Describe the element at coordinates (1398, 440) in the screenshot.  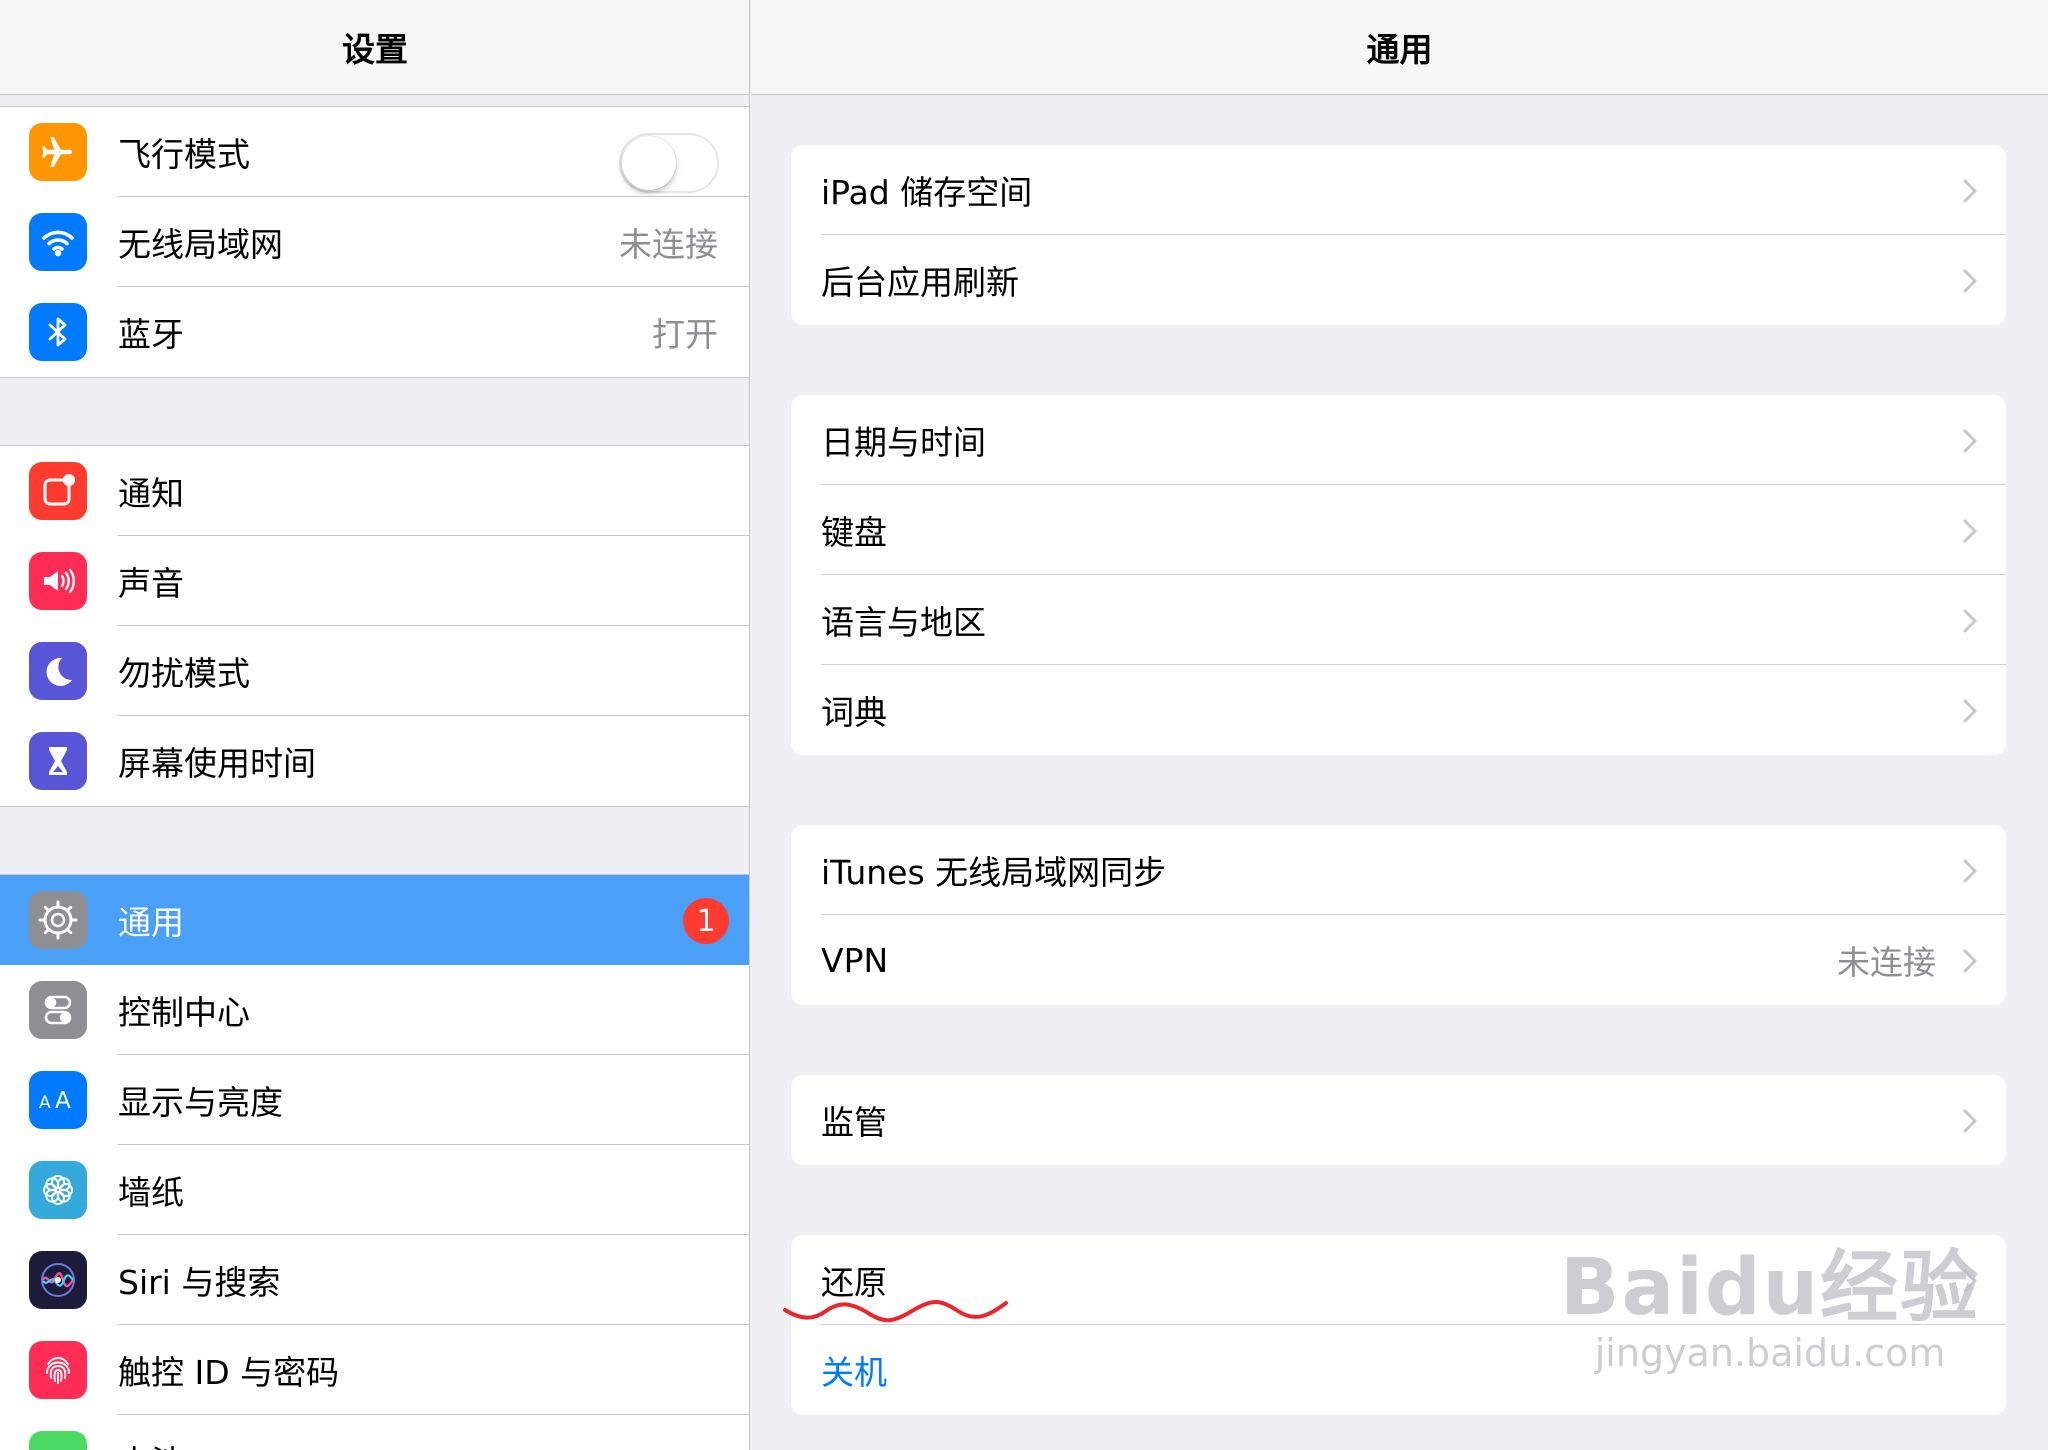
I see `general-row-date-time: 日期与时间` at that location.